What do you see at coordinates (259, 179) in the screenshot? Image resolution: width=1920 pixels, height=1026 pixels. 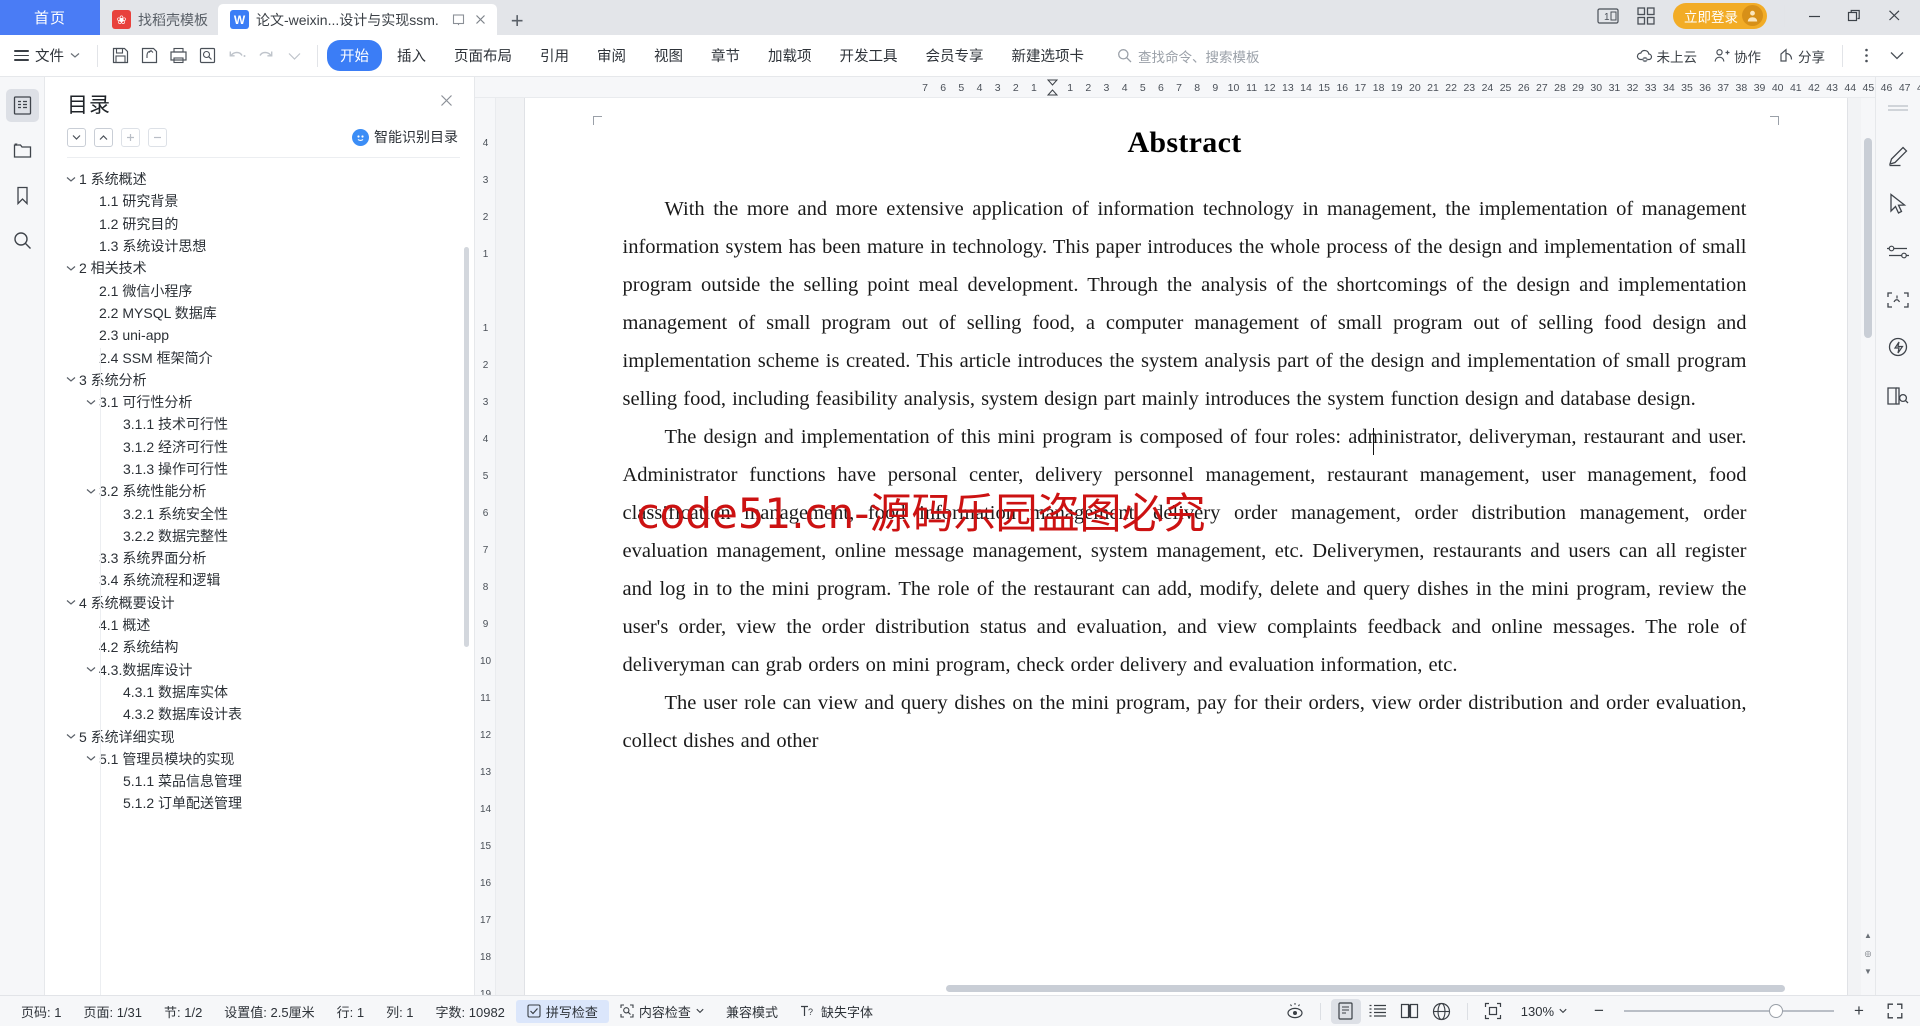 I see `outline-item: 1 系统概述` at bounding box center [259, 179].